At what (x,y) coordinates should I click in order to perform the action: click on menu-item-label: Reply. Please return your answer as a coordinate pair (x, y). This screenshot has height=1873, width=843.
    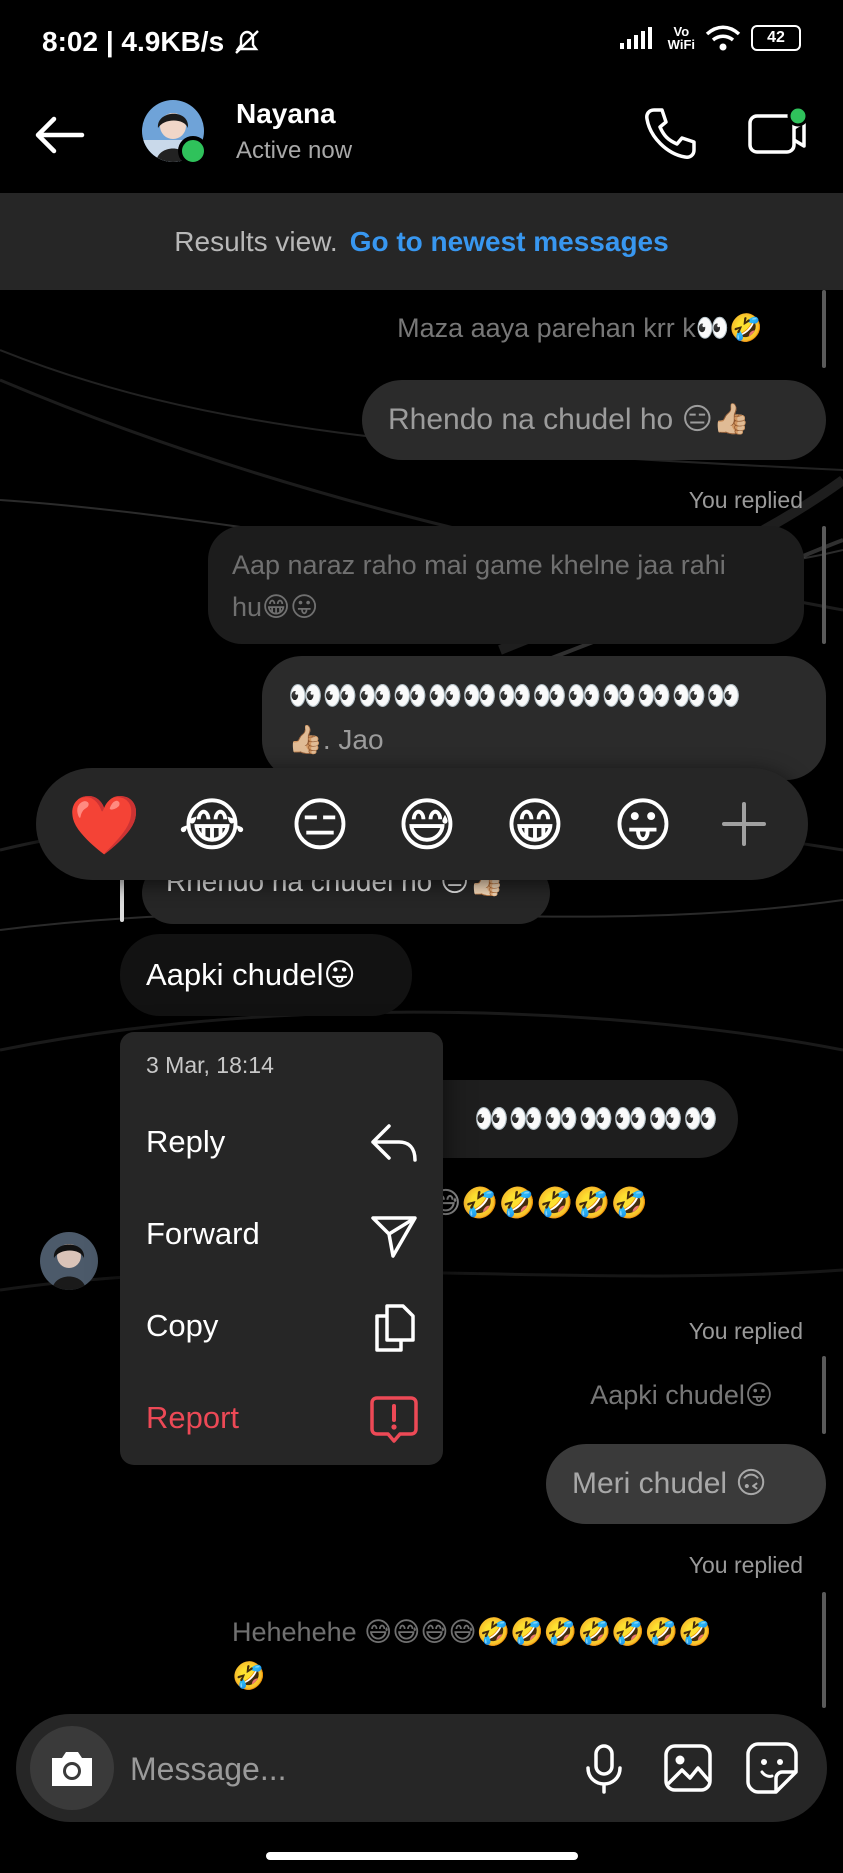
    Looking at the image, I should click on (186, 1141).